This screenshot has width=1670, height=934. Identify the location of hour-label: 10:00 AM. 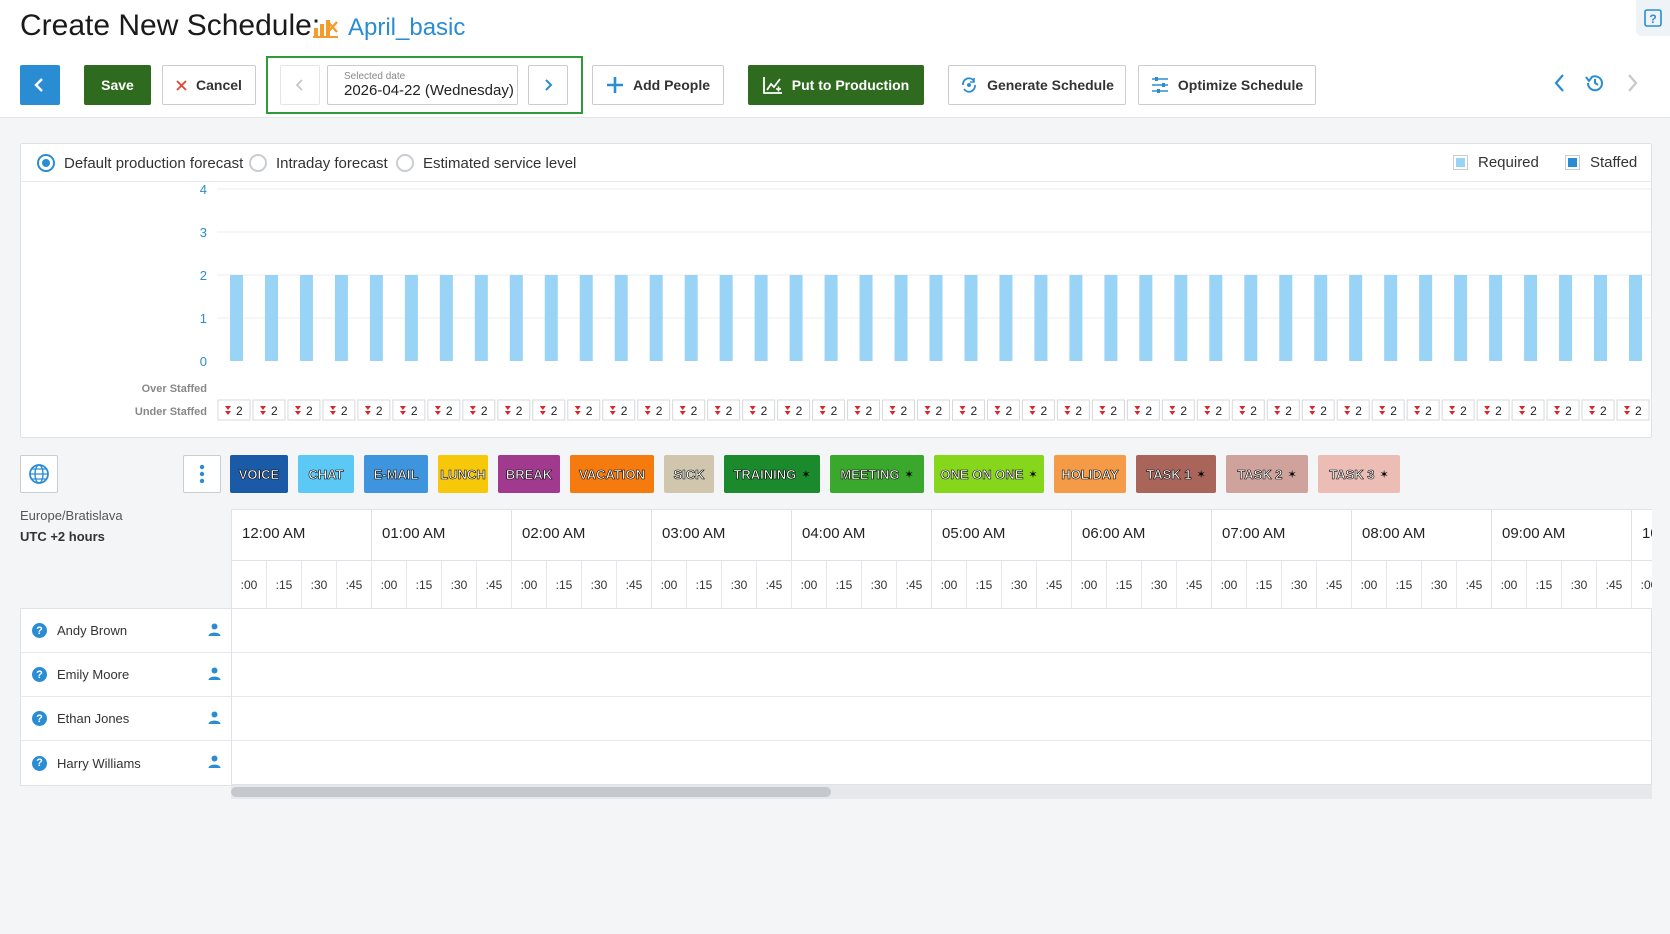
(1642, 535).